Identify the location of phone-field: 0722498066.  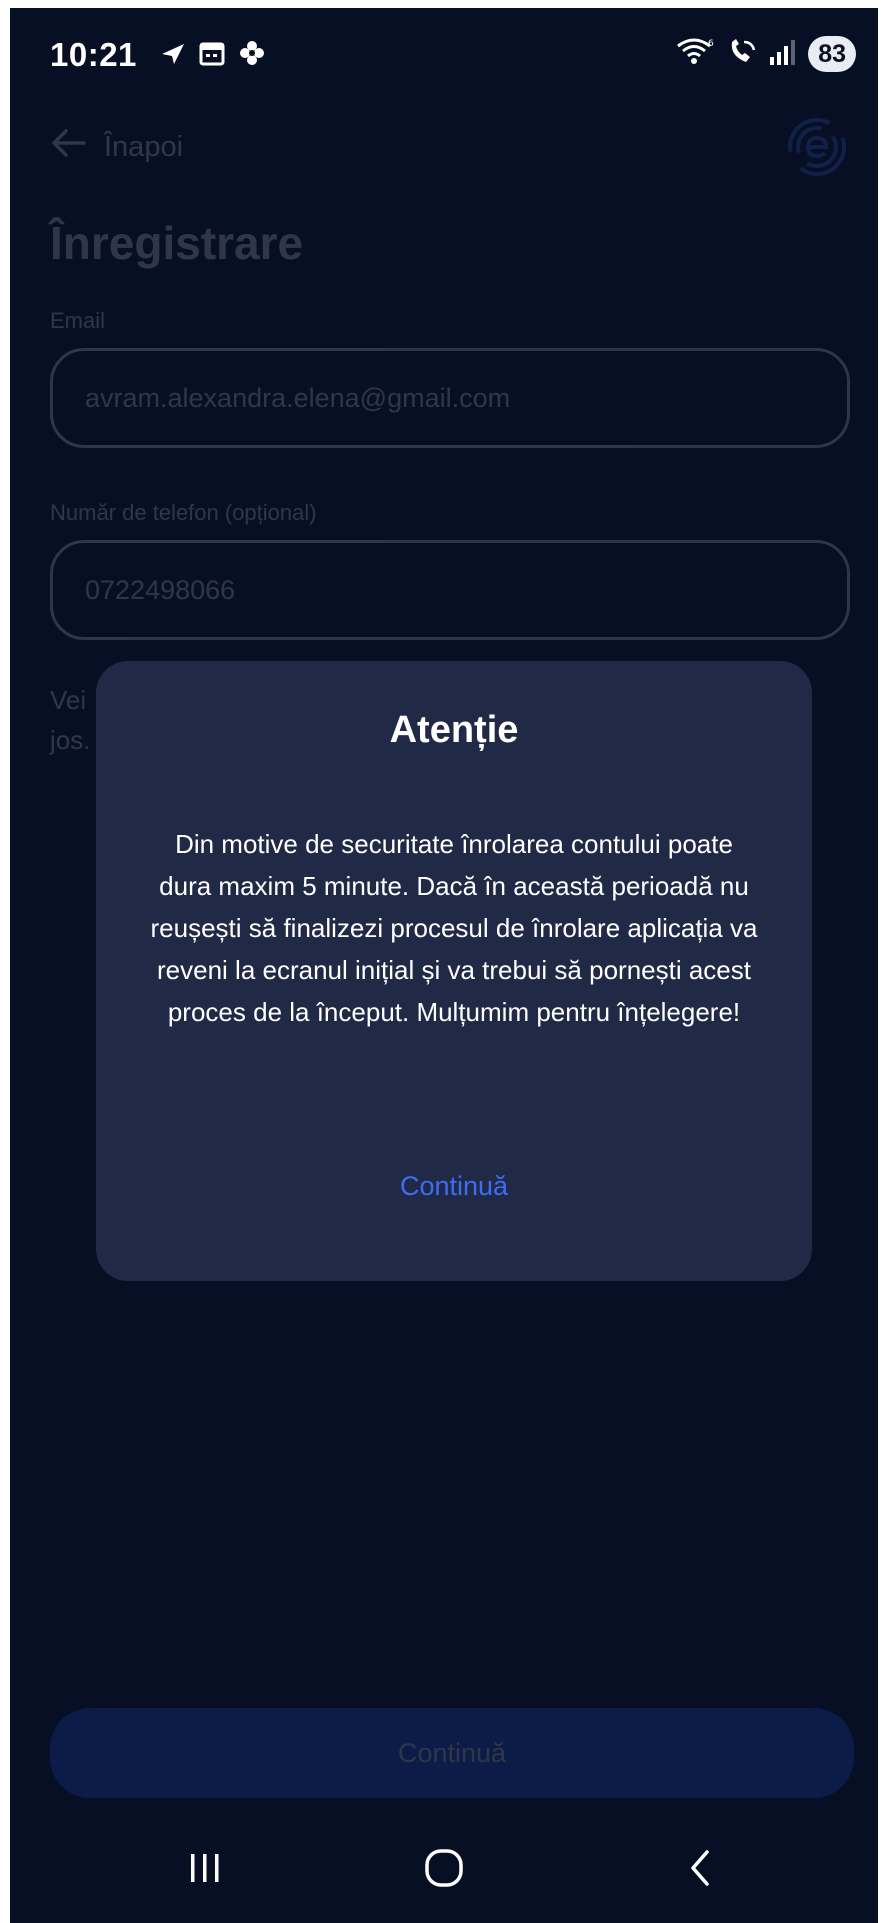
(450, 590).